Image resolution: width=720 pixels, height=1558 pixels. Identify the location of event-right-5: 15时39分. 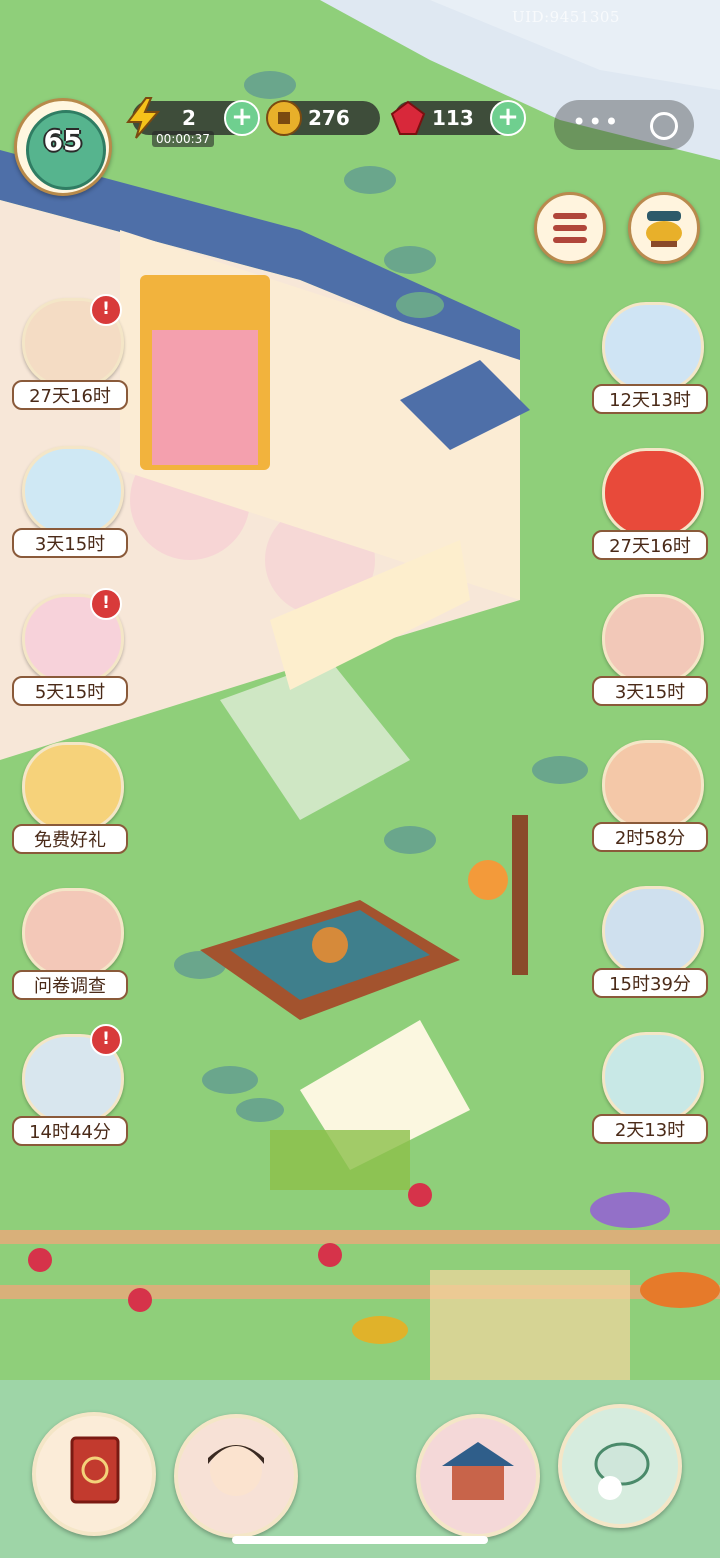
(650, 943).